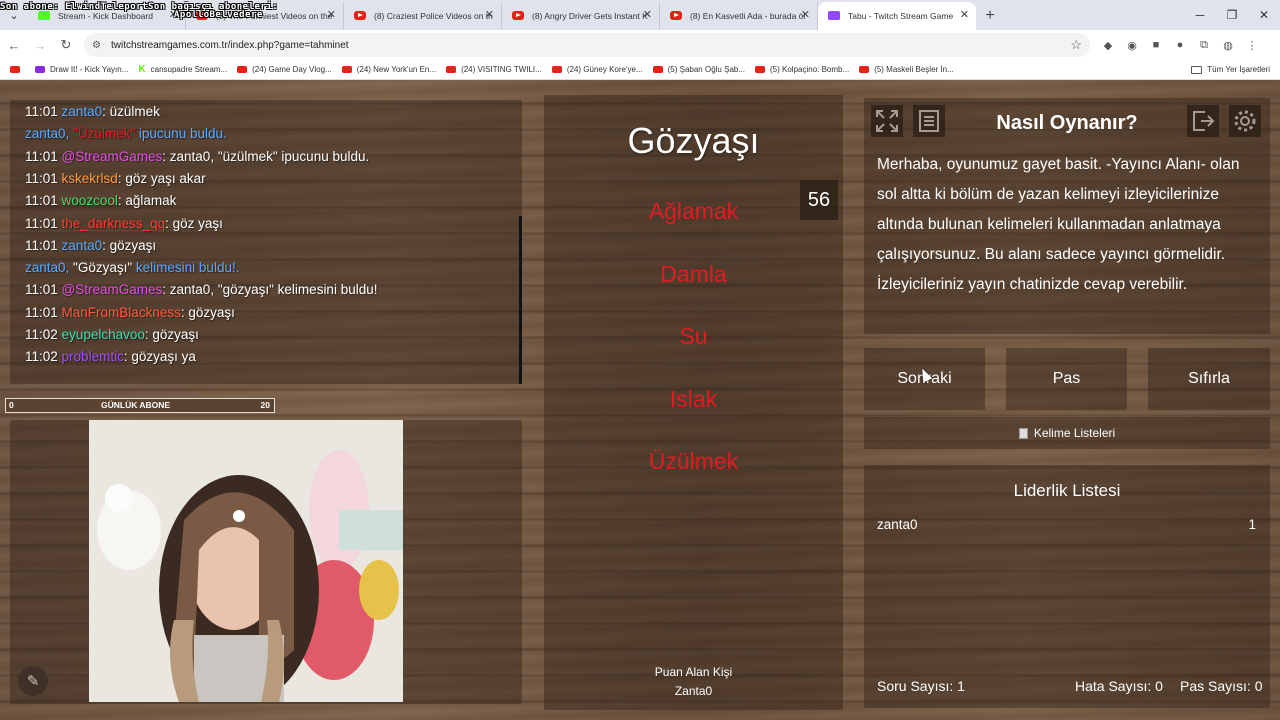  I want to click on all-bookmarks-label: Tüm Yer İşaretleri, so click(1238, 69).